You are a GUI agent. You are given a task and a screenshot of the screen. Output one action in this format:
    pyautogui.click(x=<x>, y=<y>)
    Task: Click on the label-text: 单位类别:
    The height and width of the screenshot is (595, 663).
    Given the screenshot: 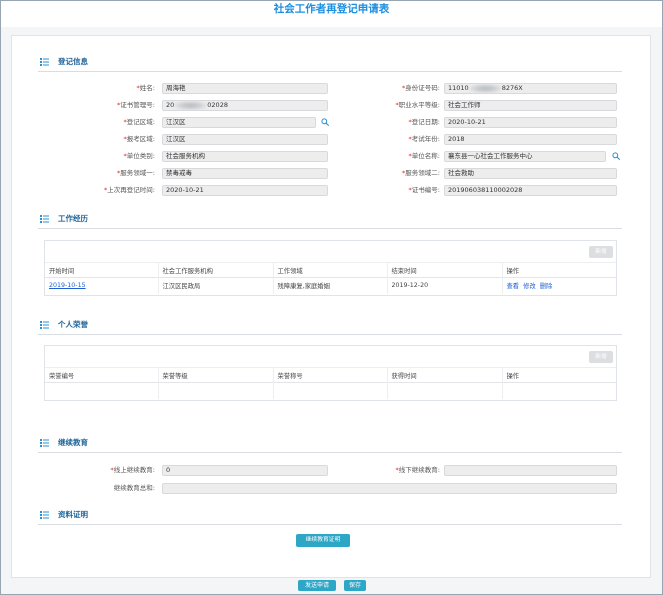 What is the action you would take?
    pyautogui.click(x=140, y=156)
    